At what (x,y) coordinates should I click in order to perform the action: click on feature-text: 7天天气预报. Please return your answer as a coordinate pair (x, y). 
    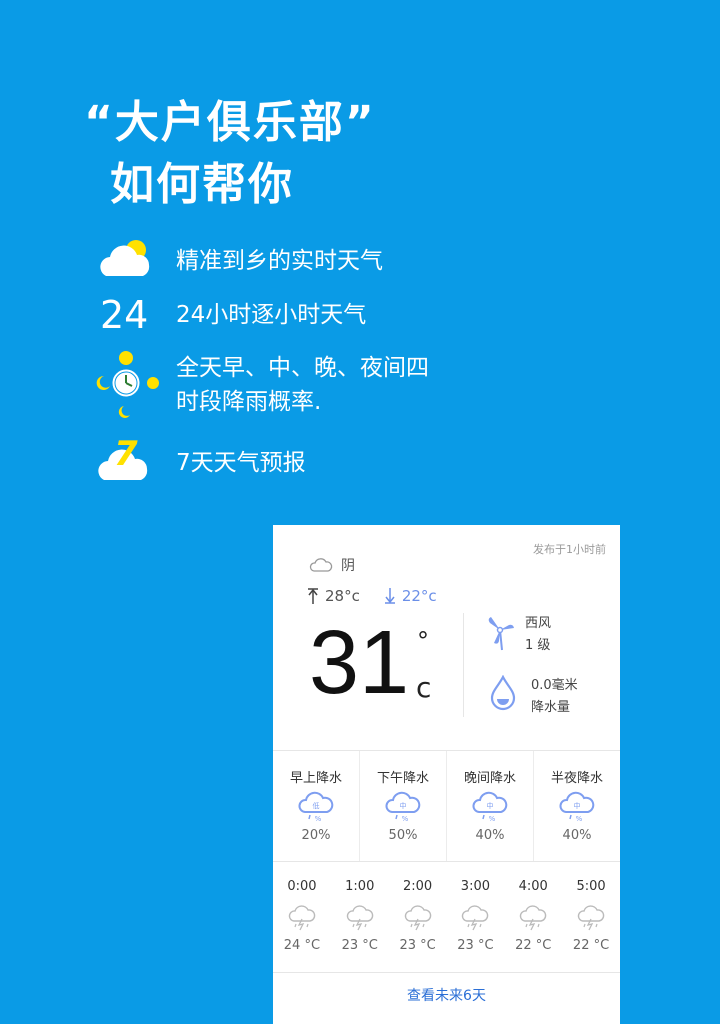
    Looking at the image, I should click on (241, 463).